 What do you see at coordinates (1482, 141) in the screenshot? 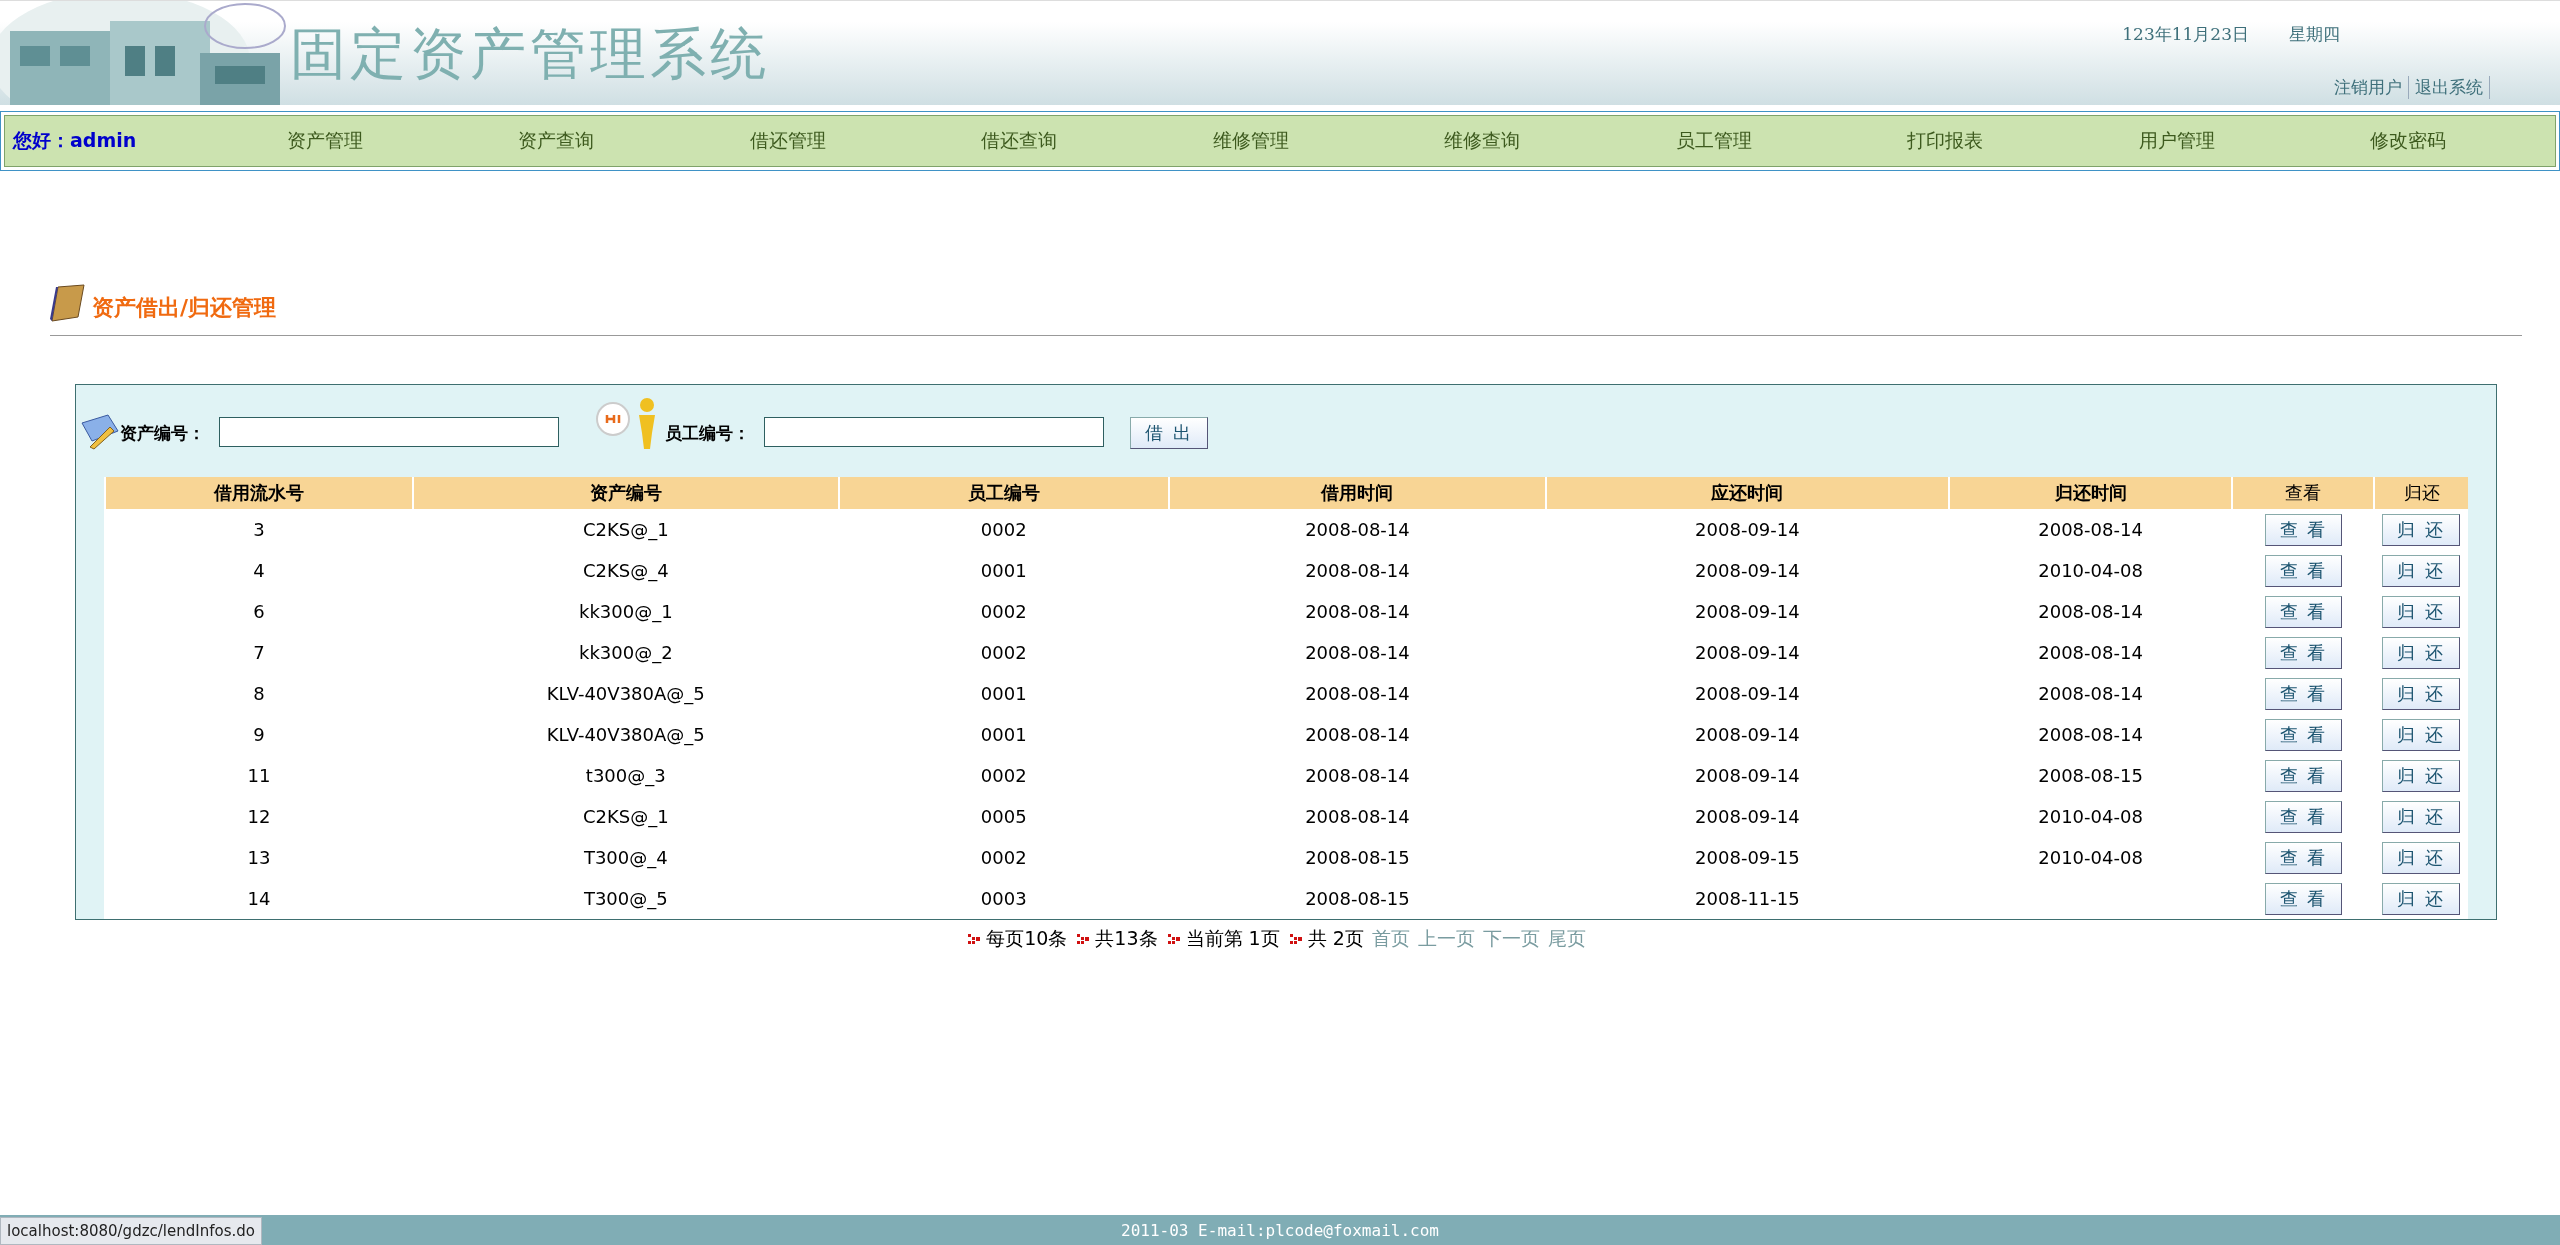
I see `nav-item: 维修查询` at bounding box center [1482, 141].